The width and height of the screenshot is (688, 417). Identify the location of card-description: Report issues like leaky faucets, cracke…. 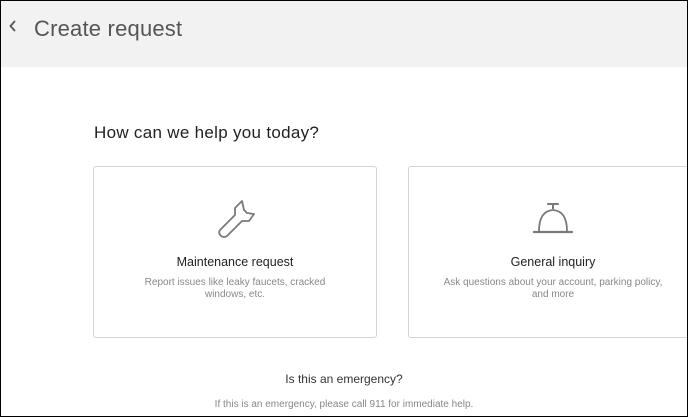
(235, 288).